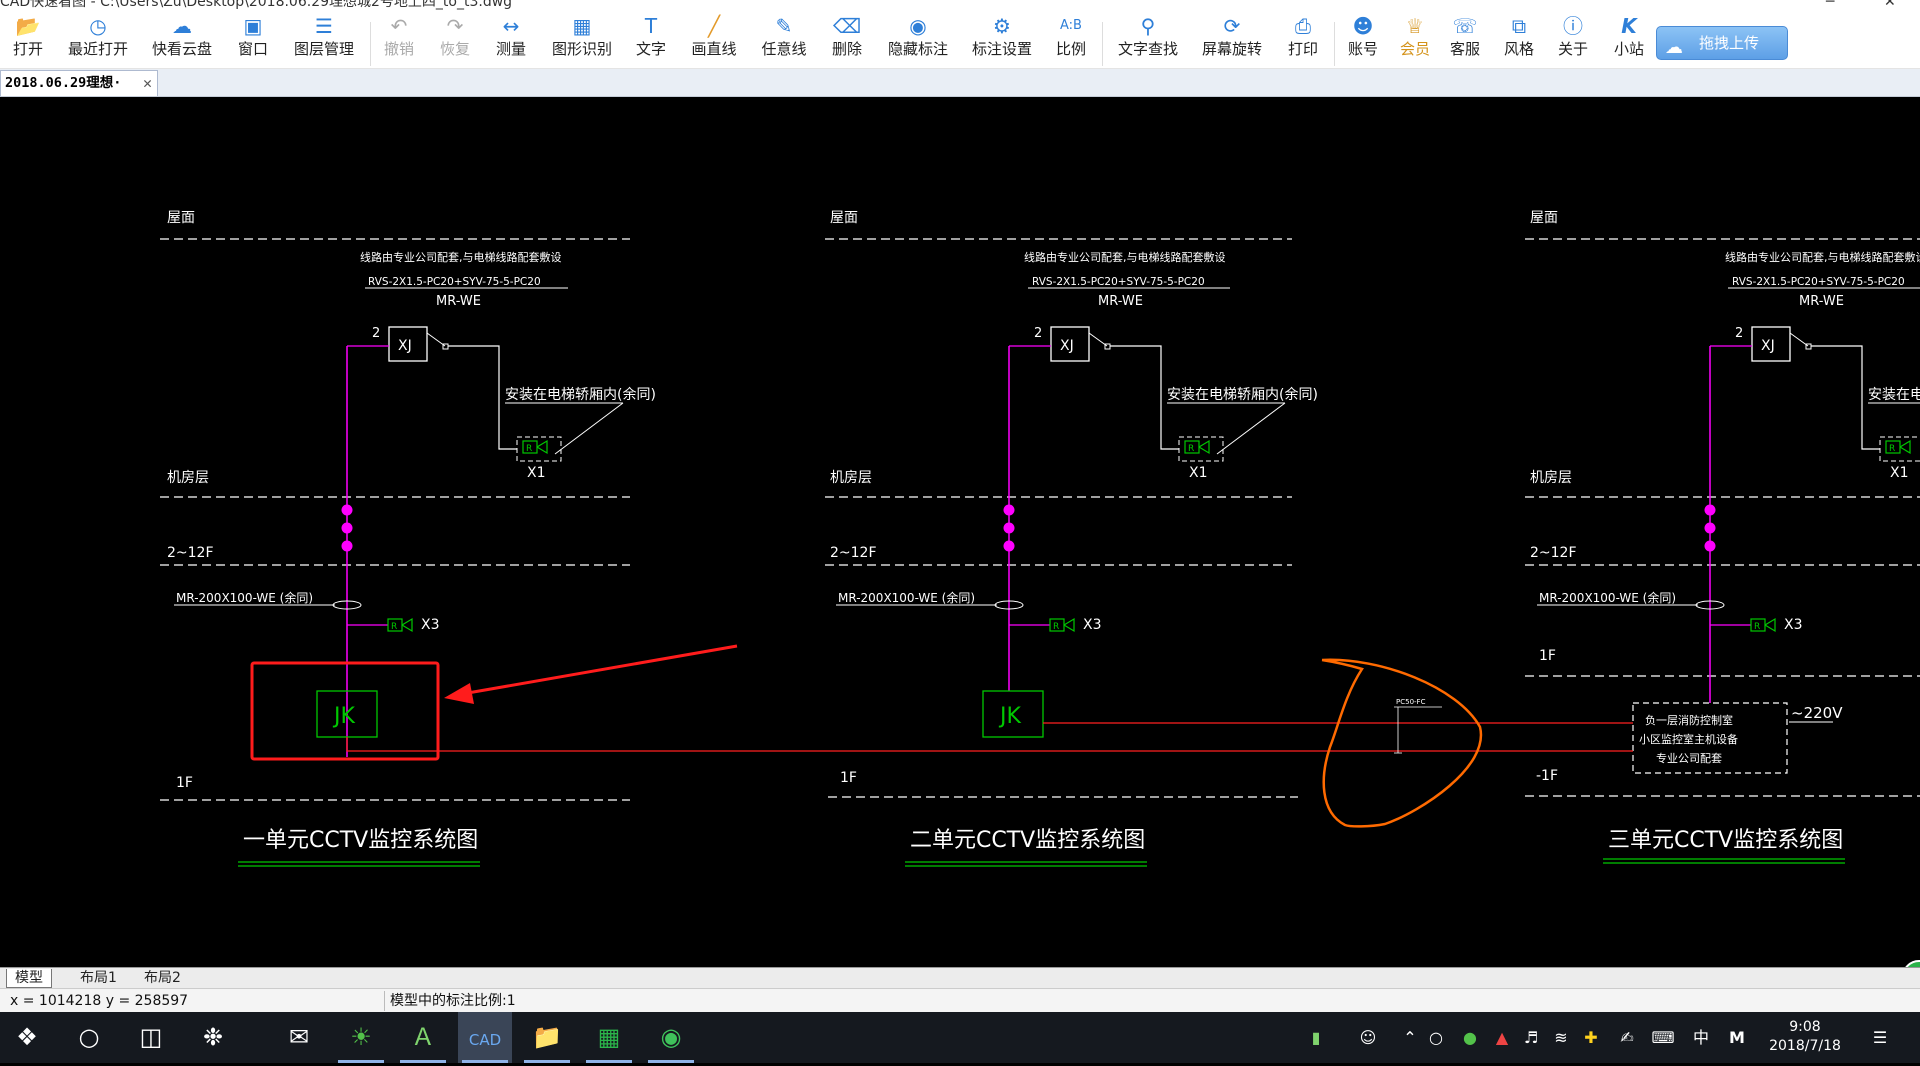 This screenshot has width=1920, height=1066. What do you see at coordinates (455, 40) in the screenshot?
I see `redo-button: ↷ 恢复` at bounding box center [455, 40].